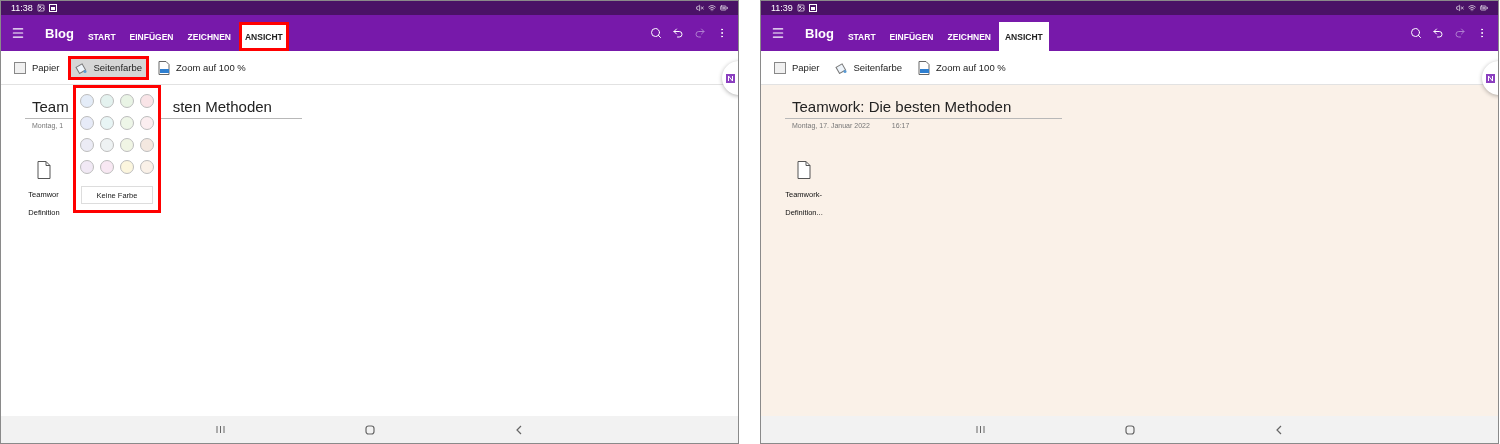 This screenshot has height=444, width=1500. I want to click on page-title: Team, so click(50, 106).